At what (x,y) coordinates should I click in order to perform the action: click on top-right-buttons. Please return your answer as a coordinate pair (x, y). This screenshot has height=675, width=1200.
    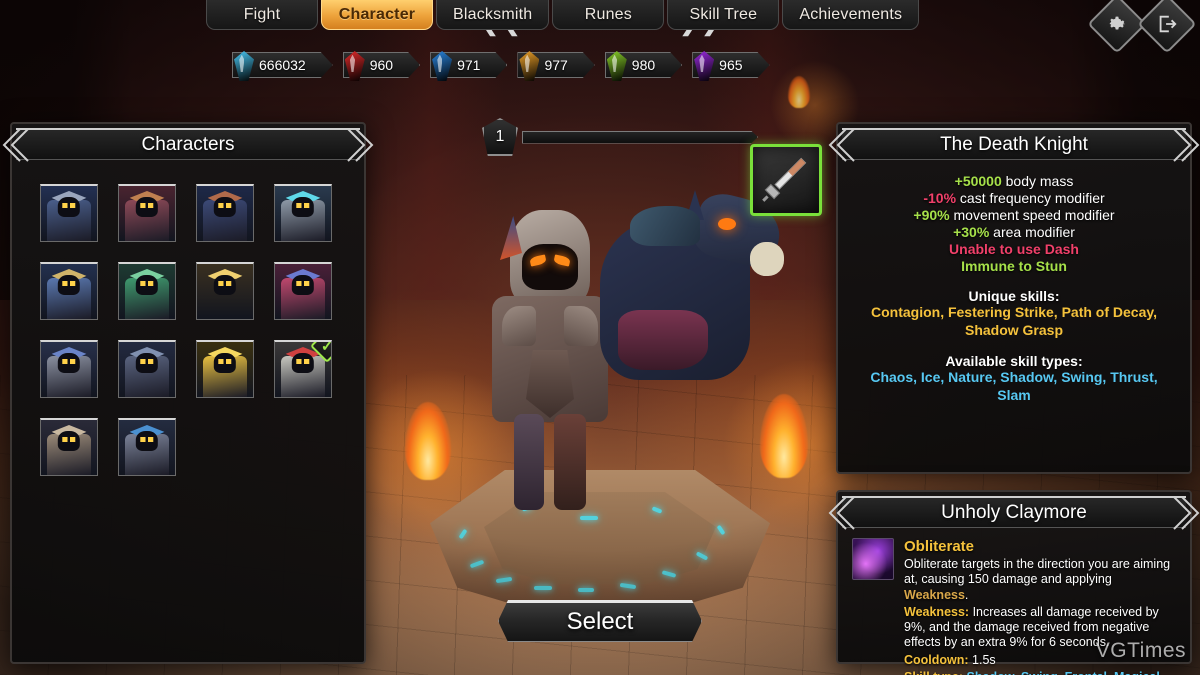
    Looking at the image, I should click on (1142, 27).